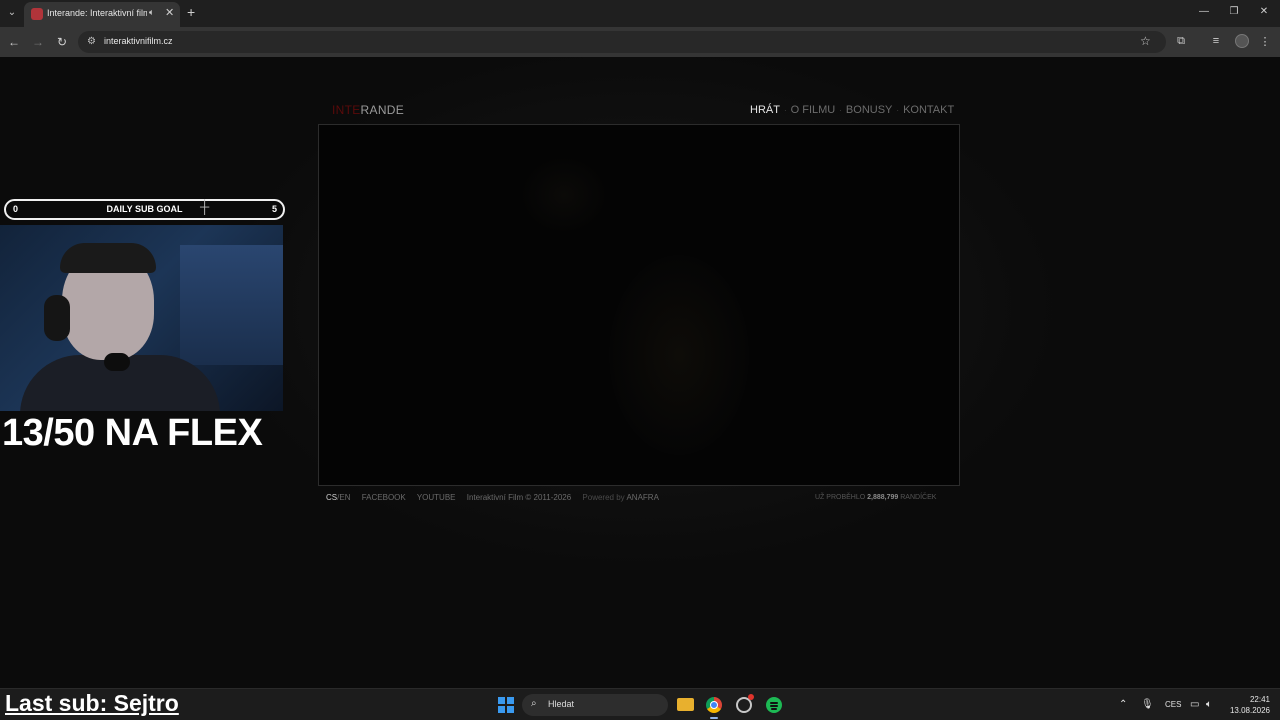 The width and height of the screenshot is (1280, 720). What do you see at coordinates (622, 42) in the screenshot?
I see `address-bar: ⚙ interaktivnifilm.cz ☆` at bounding box center [622, 42].